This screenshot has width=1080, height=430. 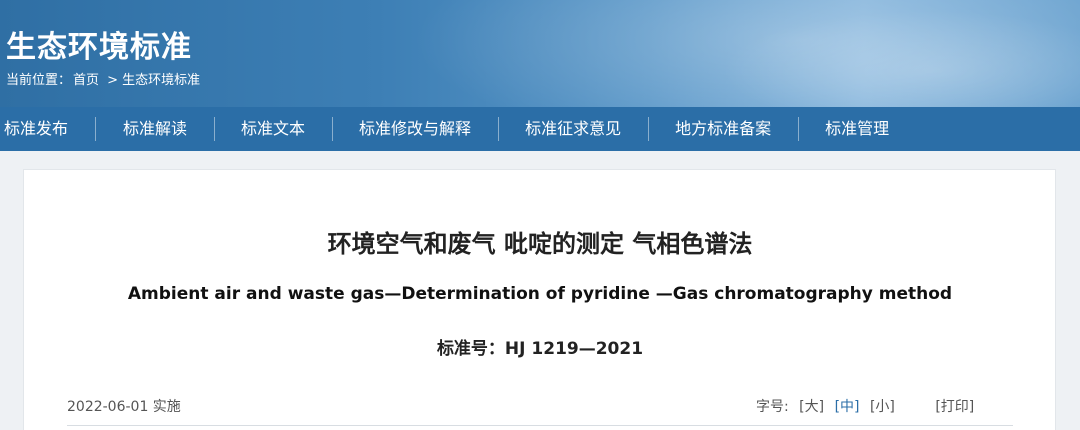 What do you see at coordinates (857, 129) in the screenshot?
I see `nav-item-standard-management: 标准管理` at bounding box center [857, 129].